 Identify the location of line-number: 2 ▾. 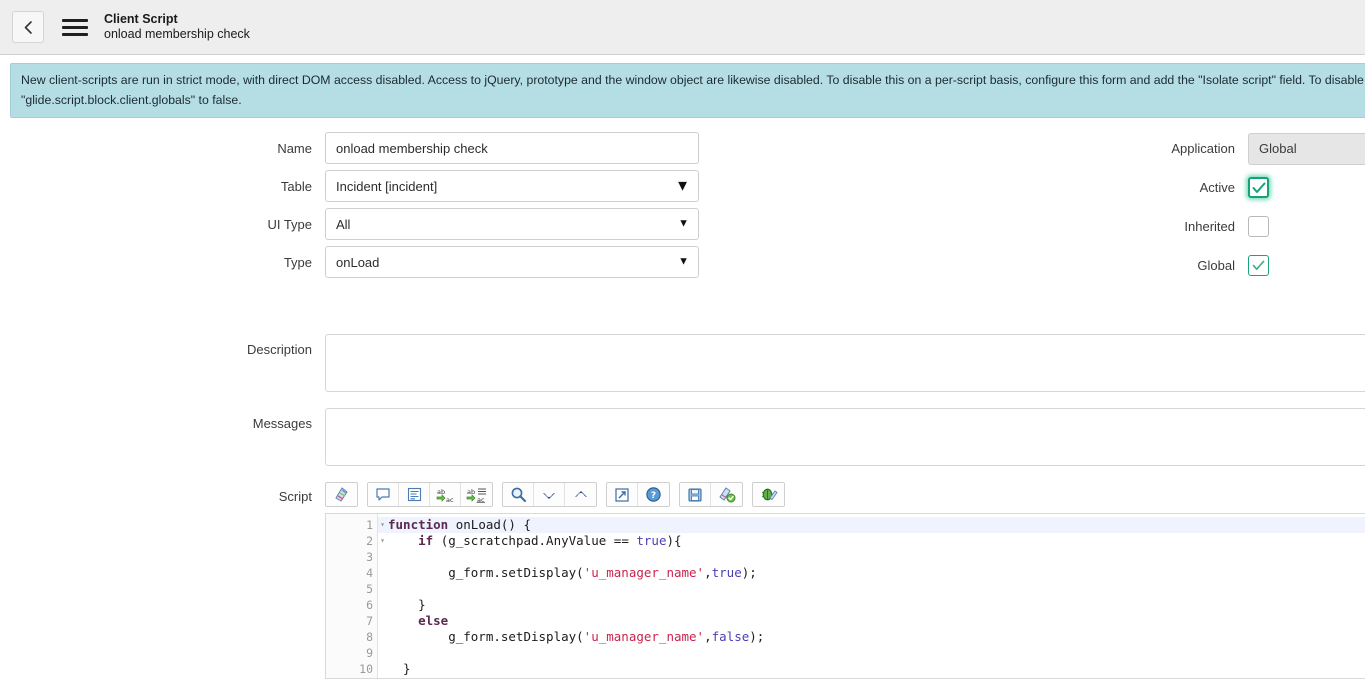
(375, 541).